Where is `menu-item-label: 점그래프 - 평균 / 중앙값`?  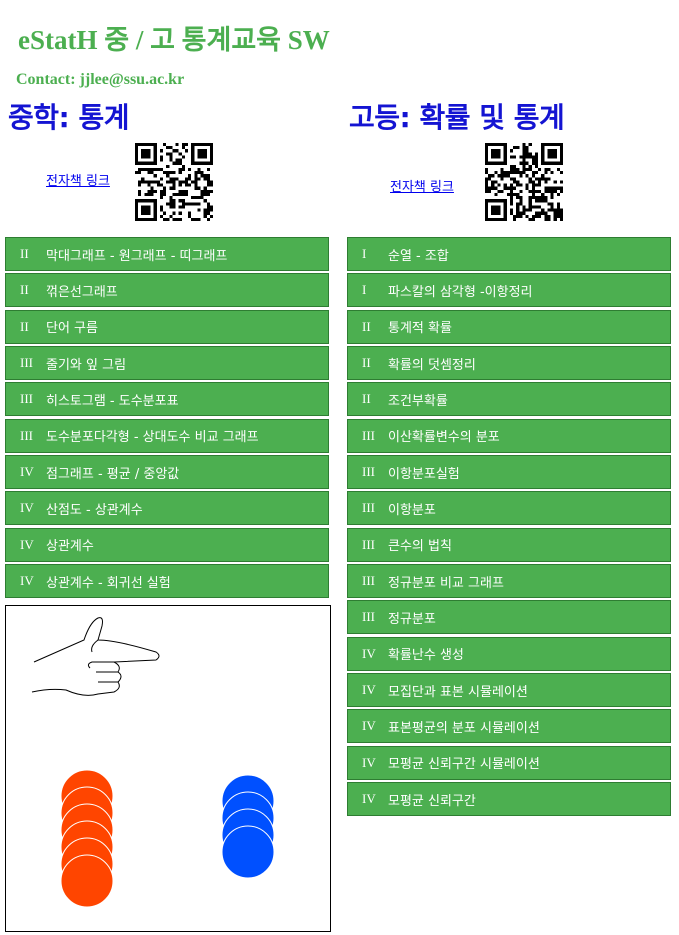 menu-item-label: 점그래프 - 평균 / 중앙값 is located at coordinates (113, 474).